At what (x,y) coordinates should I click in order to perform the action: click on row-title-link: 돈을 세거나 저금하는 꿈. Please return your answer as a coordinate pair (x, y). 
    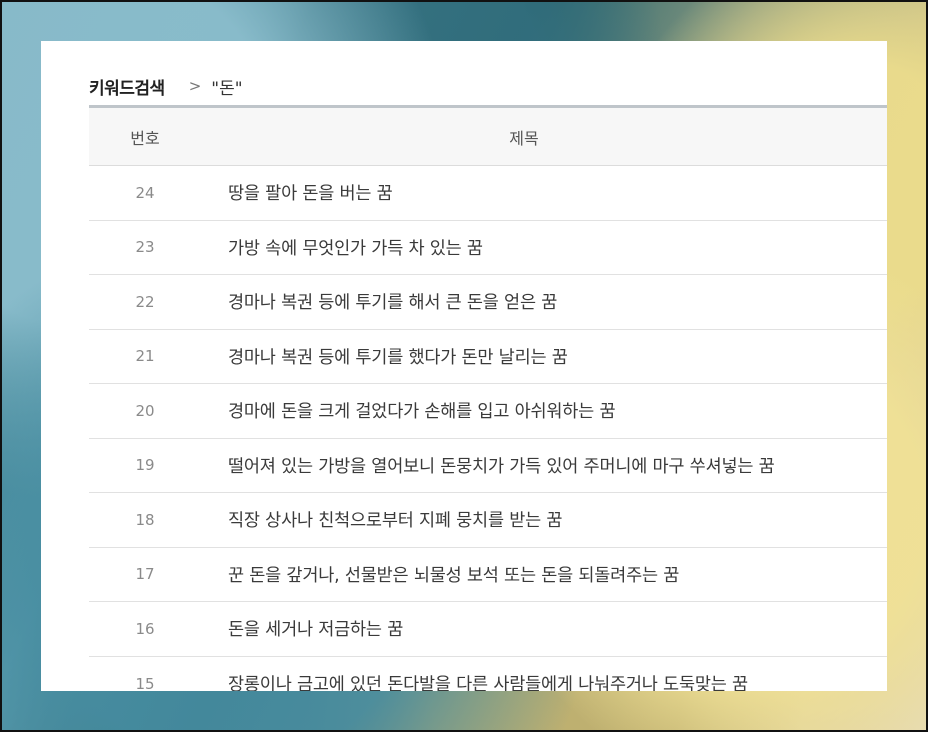
    Looking at the image, I should click on (544, 628).